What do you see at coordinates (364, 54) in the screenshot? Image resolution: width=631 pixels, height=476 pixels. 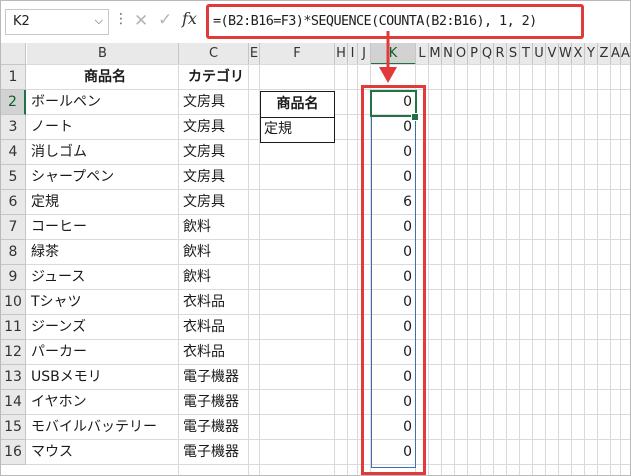 I see `column-header-j: J` at bounding box center [364, 54].